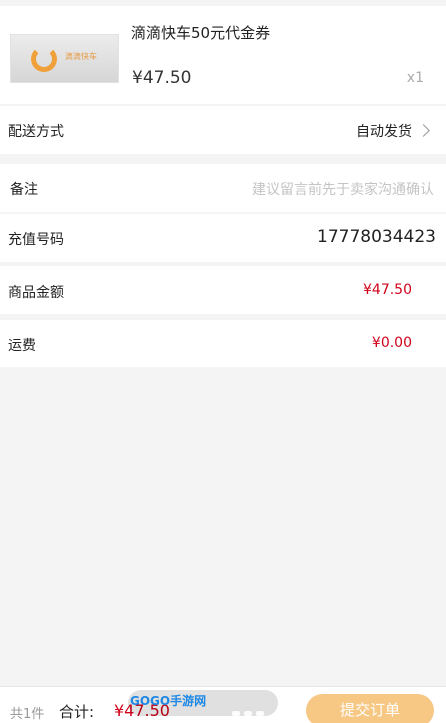  What do you see at coordinates (168, 701) in the screenshot?
I see `watermark-text: GOGO手游网` at bounding box center [168, 701].